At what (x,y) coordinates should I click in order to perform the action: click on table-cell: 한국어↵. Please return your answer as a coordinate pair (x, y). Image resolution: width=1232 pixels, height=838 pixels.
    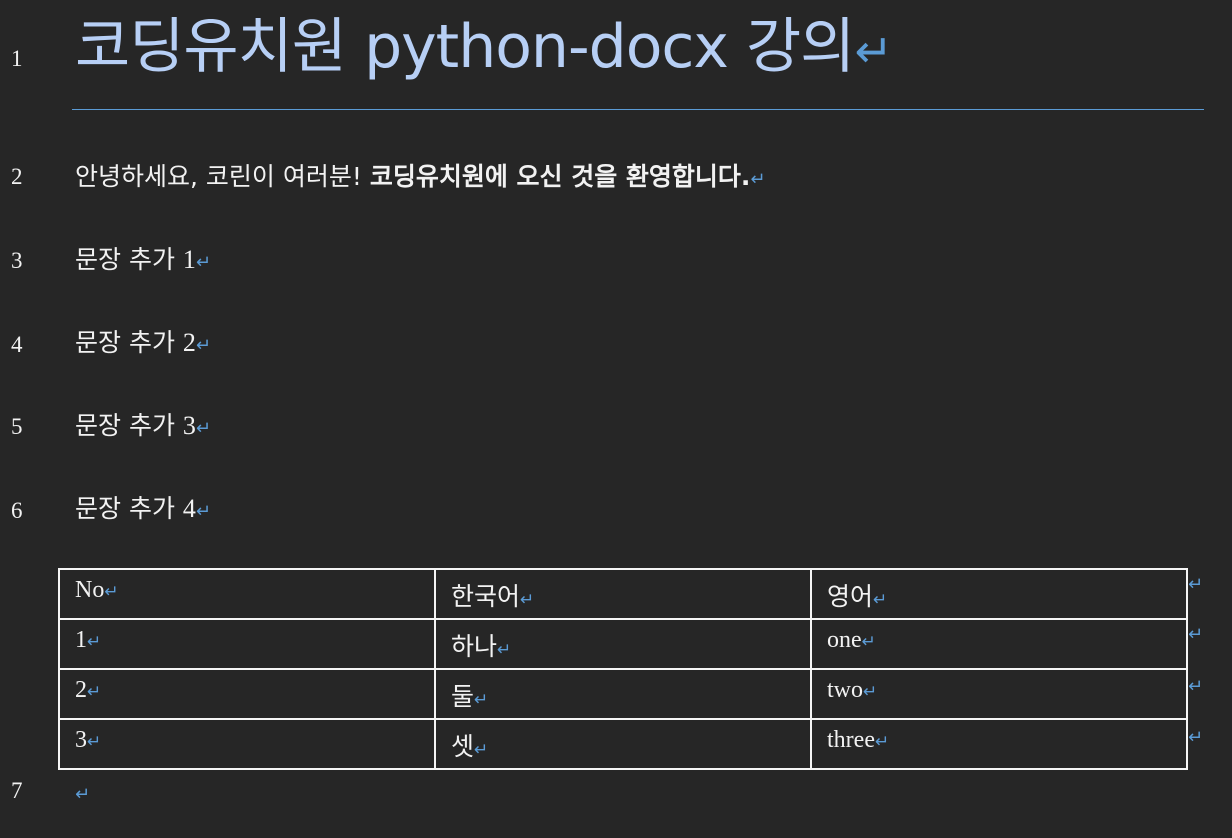
    Looking at the image, I should click on (623, 594).